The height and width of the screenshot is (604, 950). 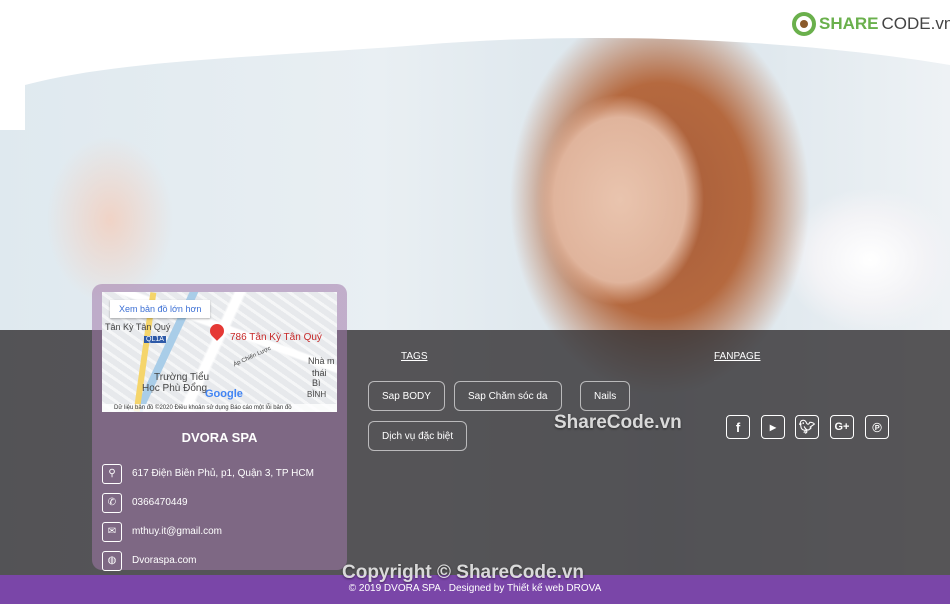 What do you see at coordinates (219, 560) in the screenshot?
I see `contact-website: ◍ Dvoraspa.com` at bounding box center [219, 560].